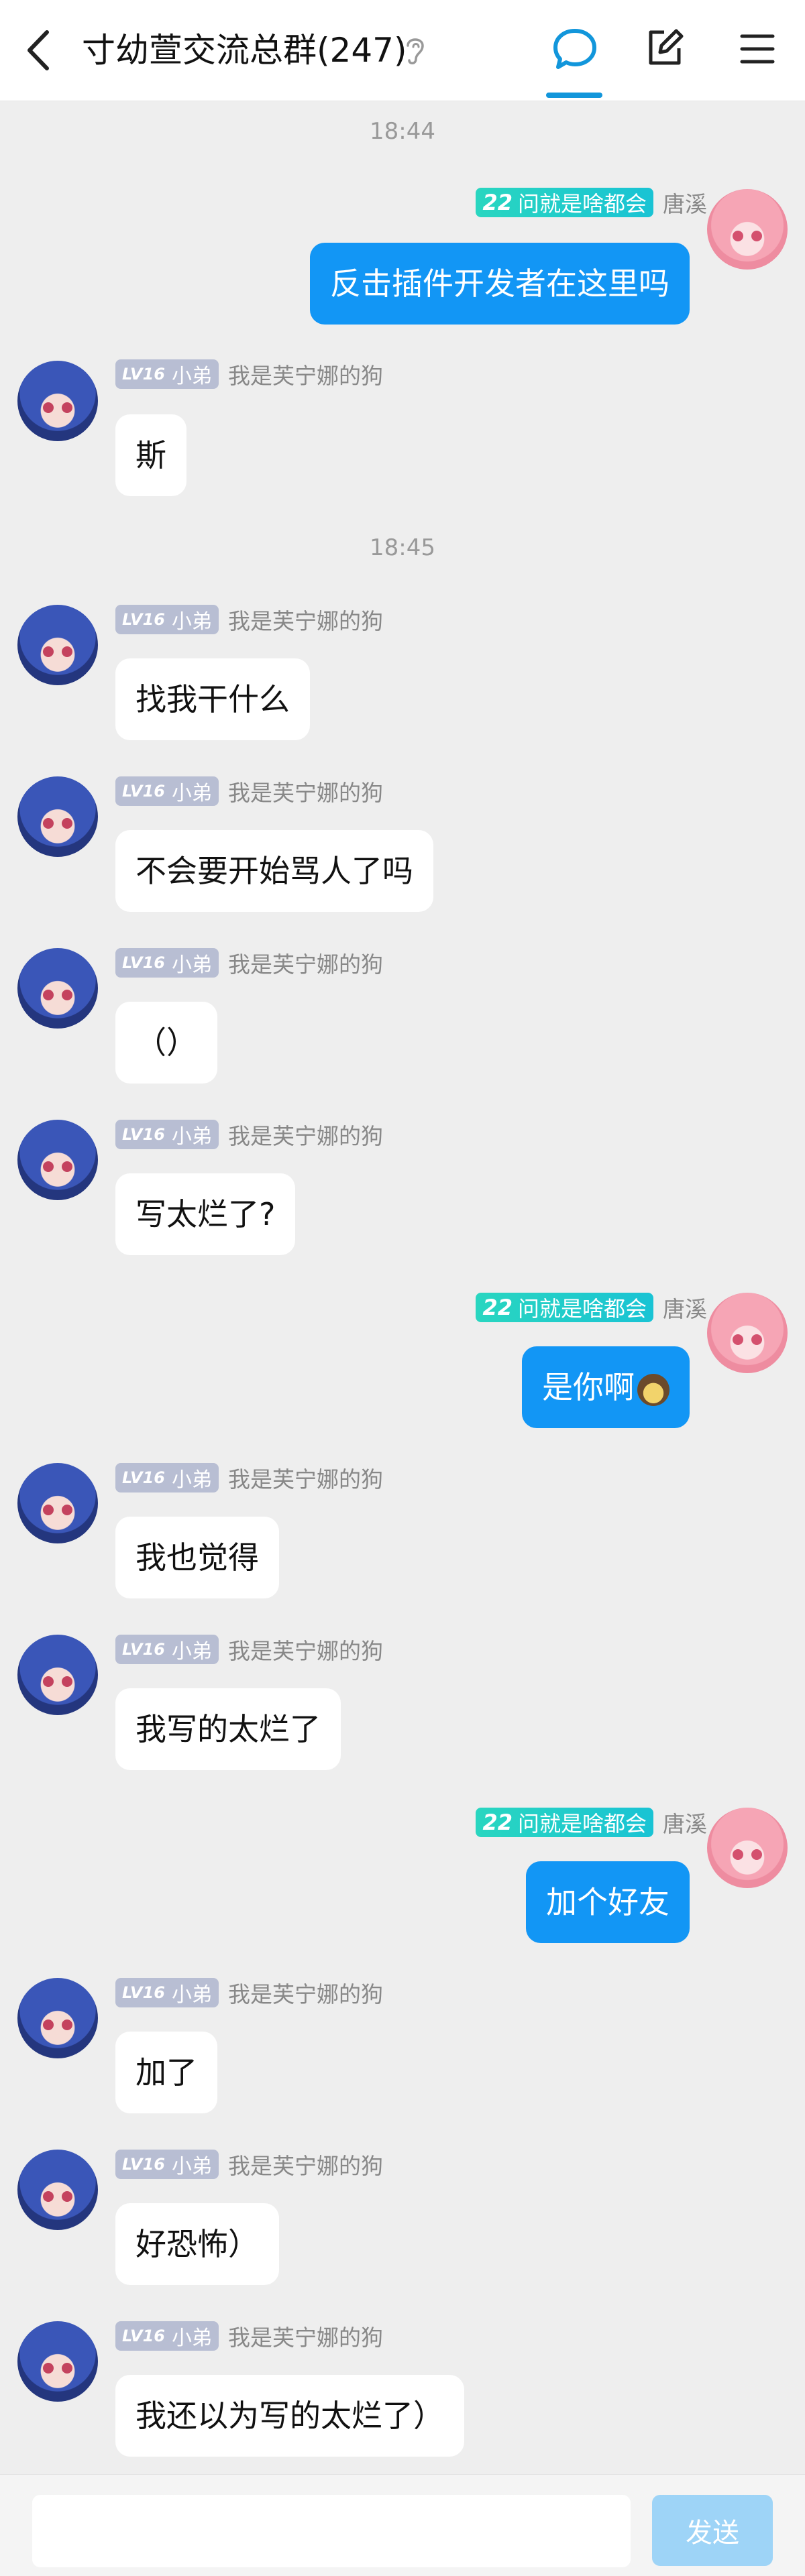 This screenshot has height=2576, width=805. What do you see at coordinates (574, 48) in the screenshot?
I see `chat-bubble-icon` at bounding box center [574, 48].